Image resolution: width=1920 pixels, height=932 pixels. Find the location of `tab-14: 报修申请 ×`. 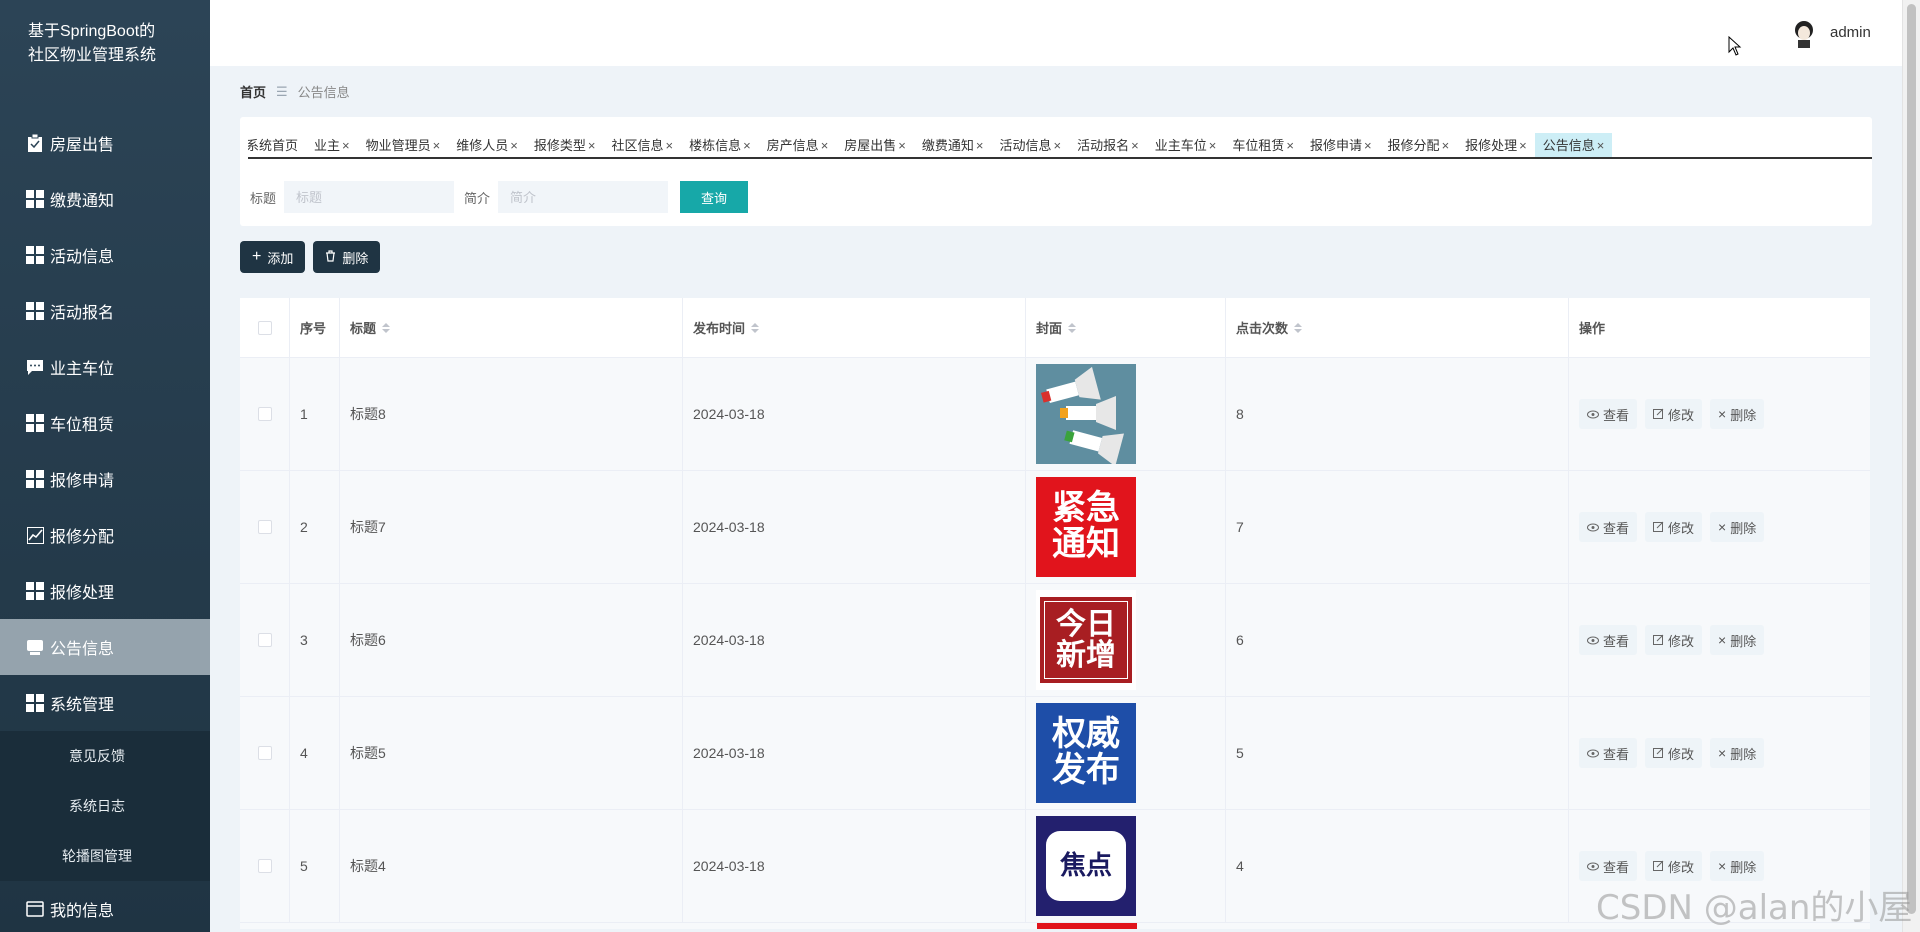

tab-14: 报修申请 × is located at coordinates (1341, 145).